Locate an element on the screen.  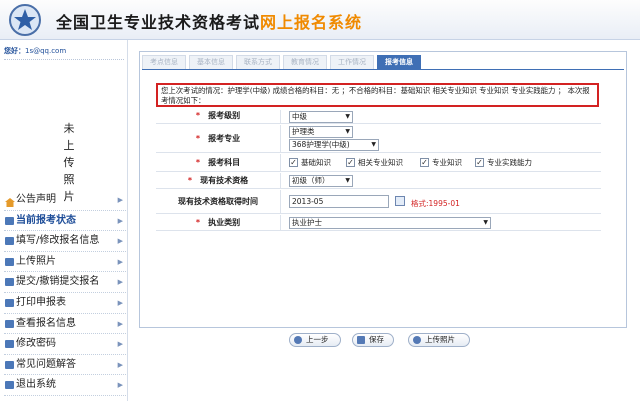
level-select: 中级 ▼ is located at coordinates (321, 117).